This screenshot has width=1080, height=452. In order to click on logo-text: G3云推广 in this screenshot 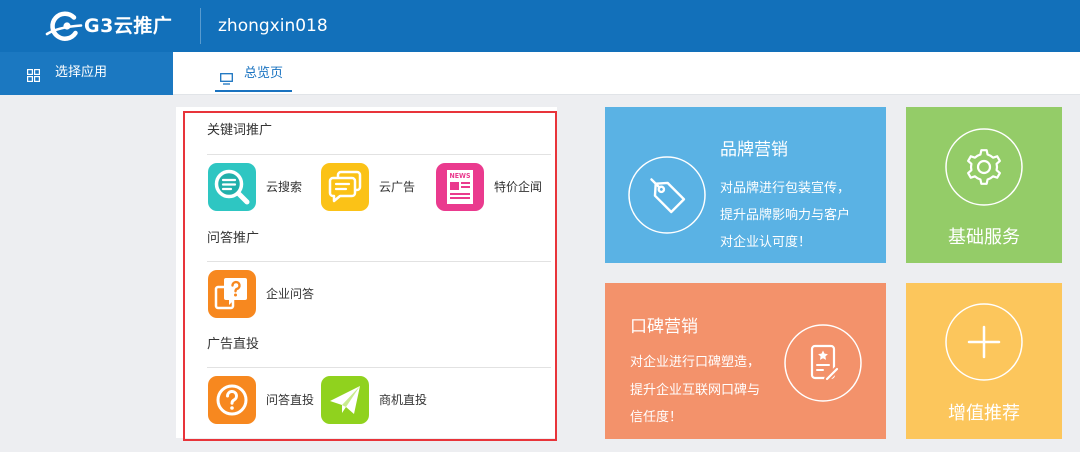, I will do `click(128, 26)`.